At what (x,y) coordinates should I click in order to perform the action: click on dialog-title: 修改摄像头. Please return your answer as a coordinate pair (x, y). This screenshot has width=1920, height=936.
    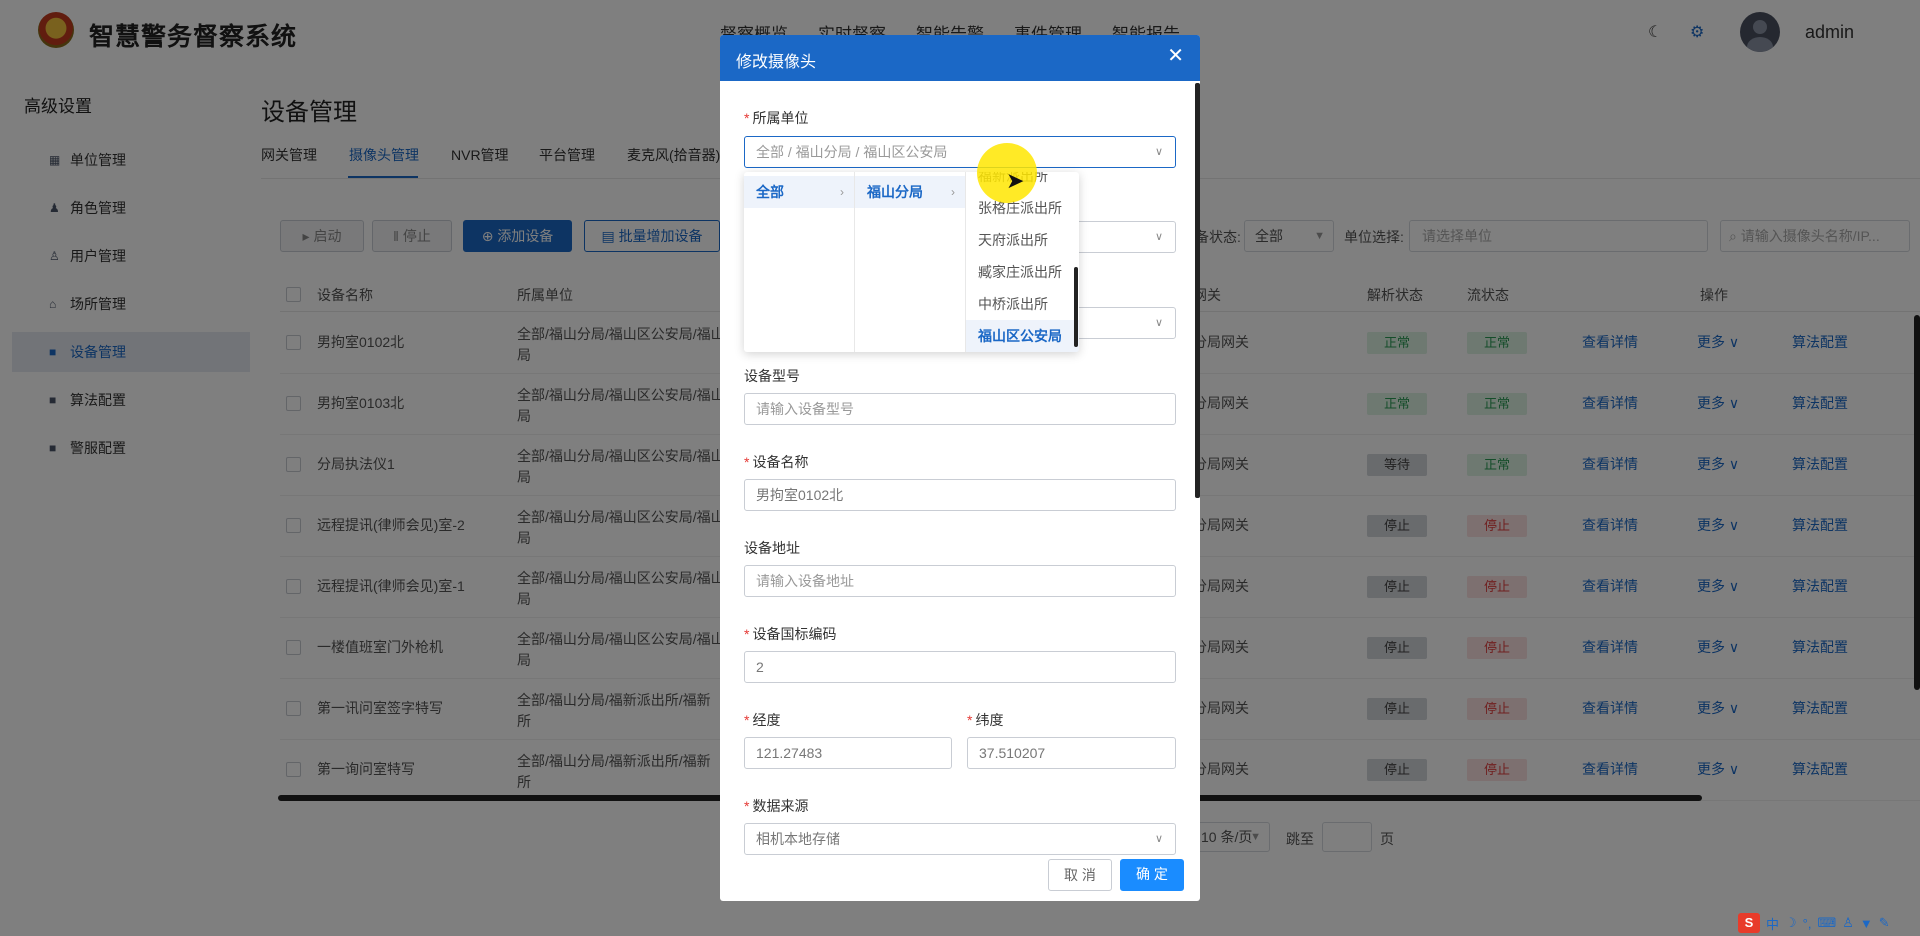
    Looking at the image, I should click on (776, 62).